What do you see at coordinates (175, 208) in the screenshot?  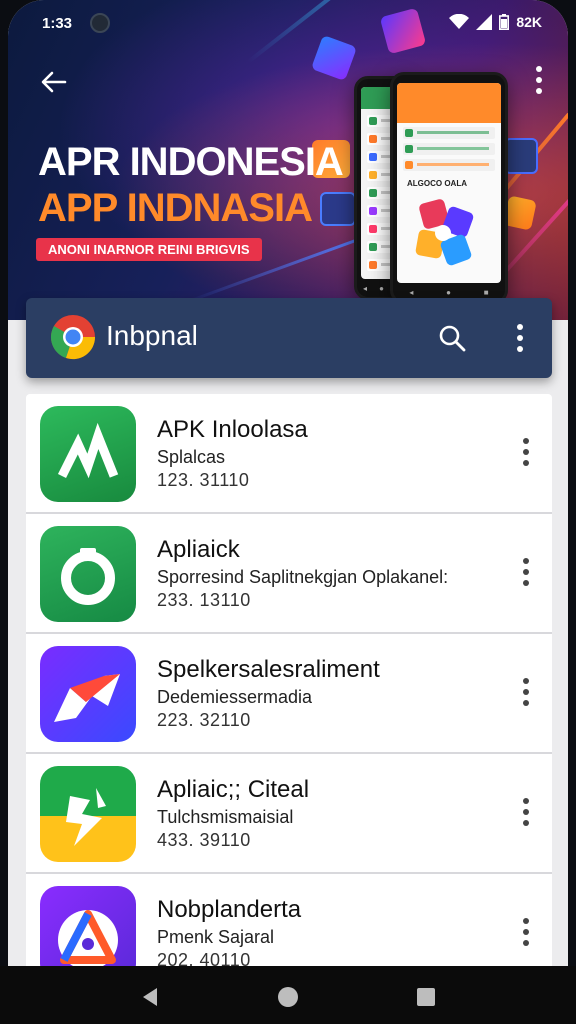 I see `hero-title-line2: APP INDNASIA` at bounding box center [175, 208].